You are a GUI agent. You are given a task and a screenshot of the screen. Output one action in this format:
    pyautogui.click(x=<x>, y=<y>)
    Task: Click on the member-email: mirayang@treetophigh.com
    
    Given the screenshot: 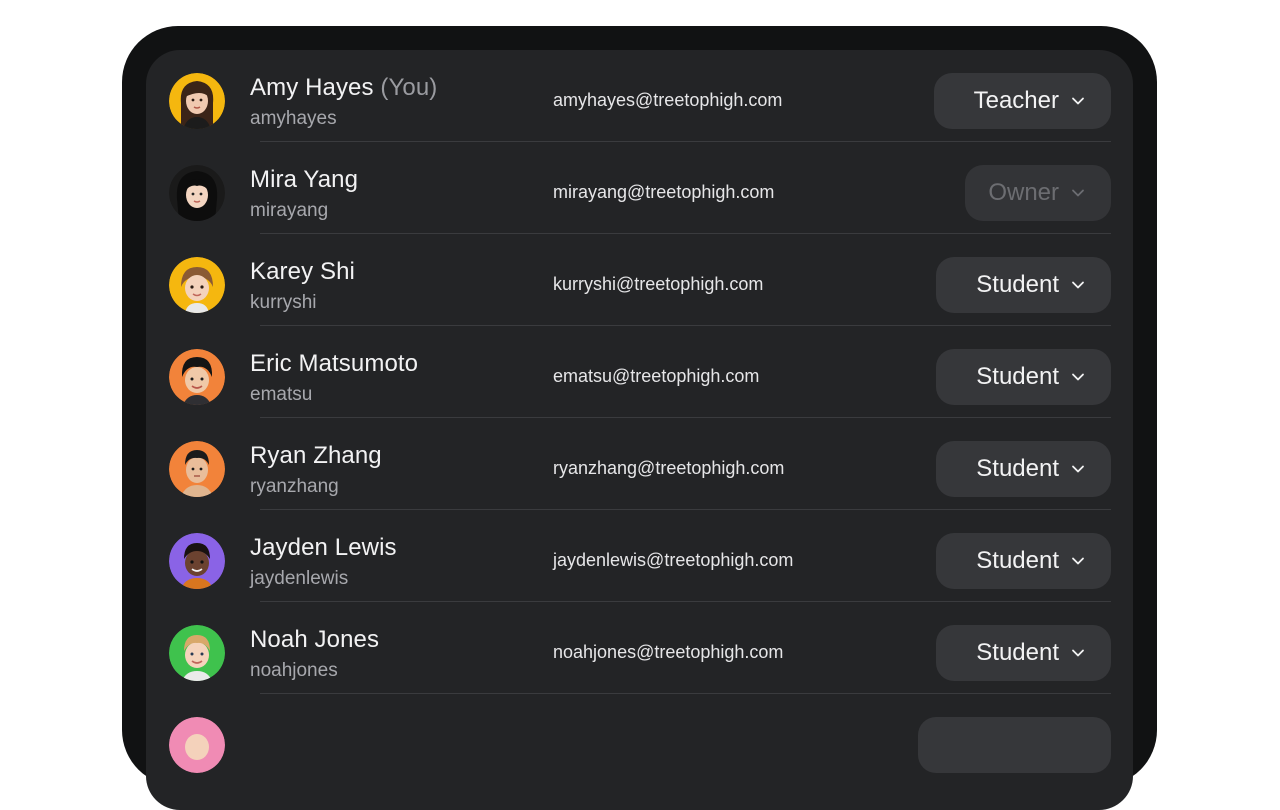 What is the action you would take?
    pyautogui.click(x=664, y=192)
    